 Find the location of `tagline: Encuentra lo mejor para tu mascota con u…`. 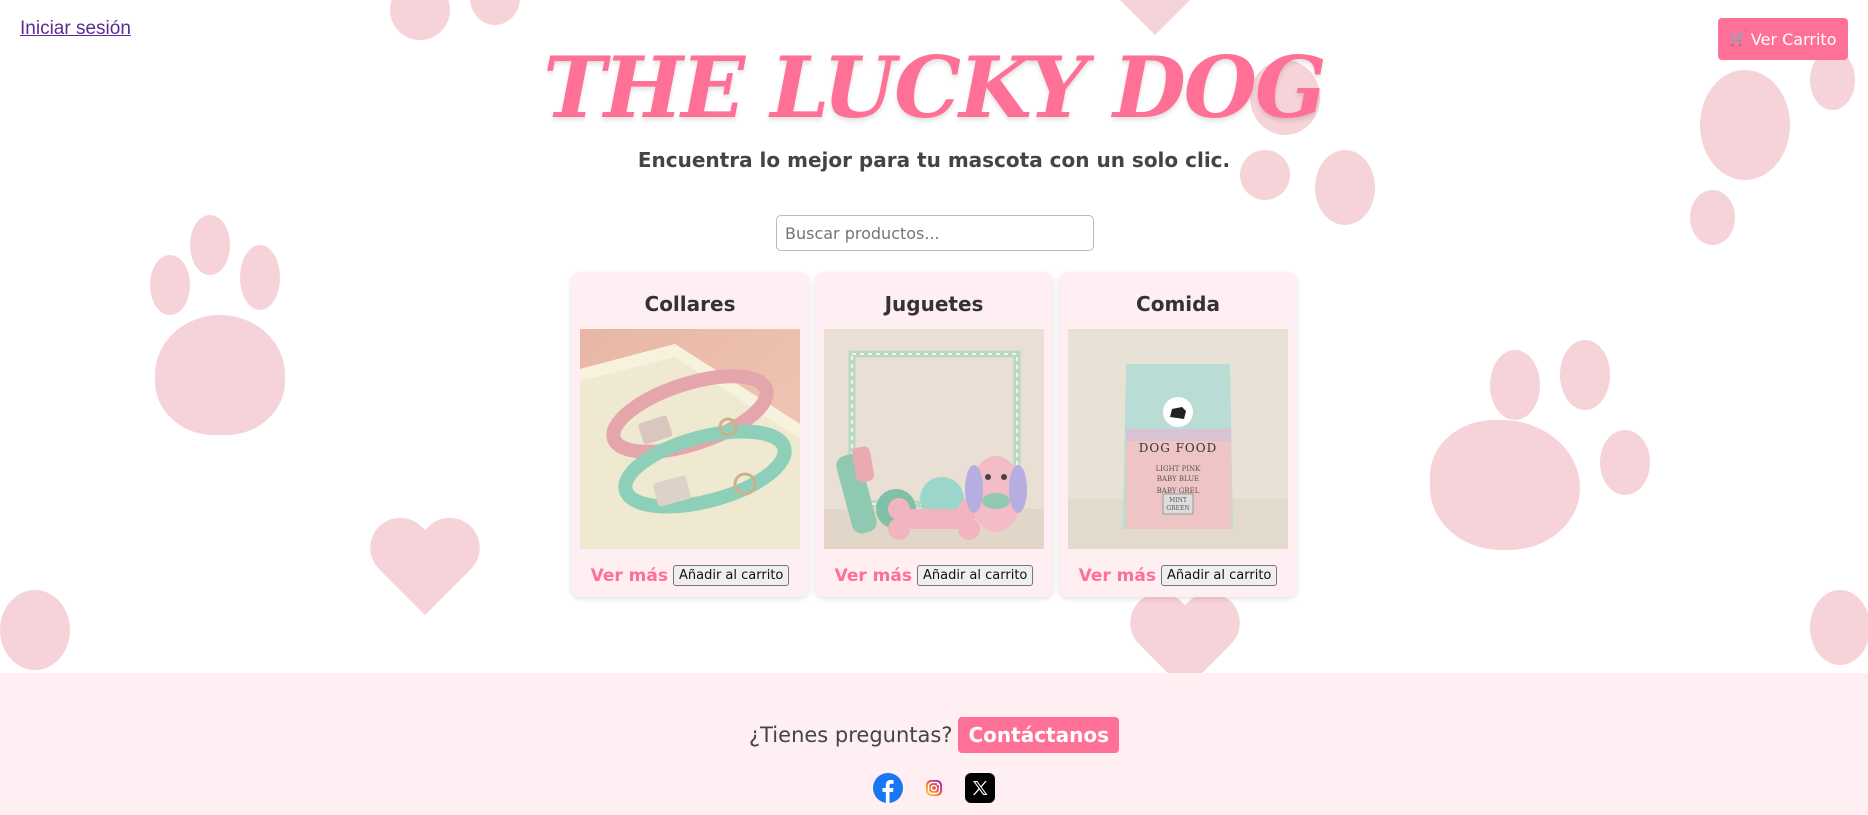

tagline: Encuentra lo mejor para tu mascota con u… is located at coordinates (934, 160).